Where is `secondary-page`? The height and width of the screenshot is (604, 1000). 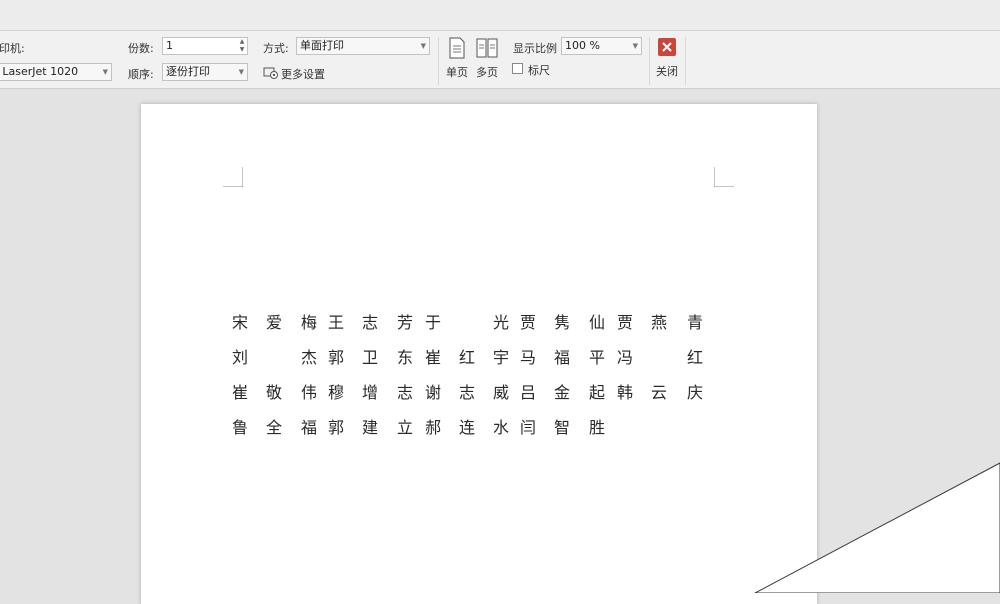 secondary-page is located at coordinates (877, 527).